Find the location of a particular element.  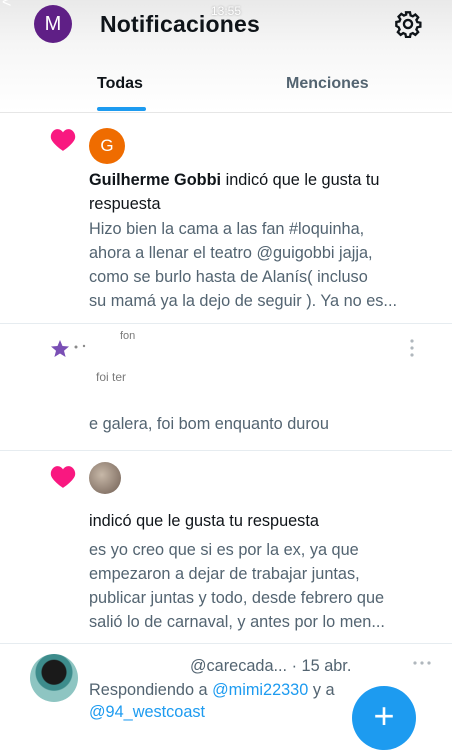

star-icon is located at coordinates (68, 348).